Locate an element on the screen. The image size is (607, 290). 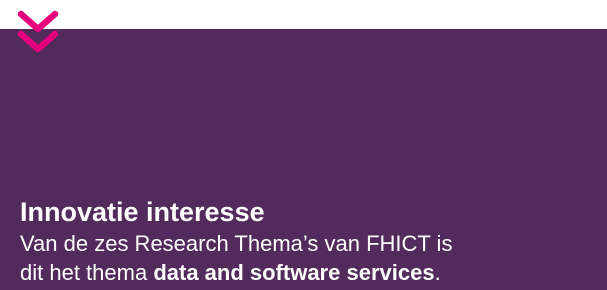
theme-name: data and software services is located at coordinates (294, 272).